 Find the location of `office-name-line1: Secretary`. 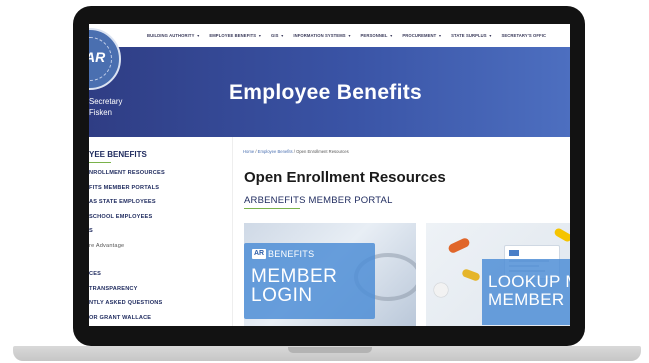

office-name-line1: Secretary is located at coordinates (106, 101).